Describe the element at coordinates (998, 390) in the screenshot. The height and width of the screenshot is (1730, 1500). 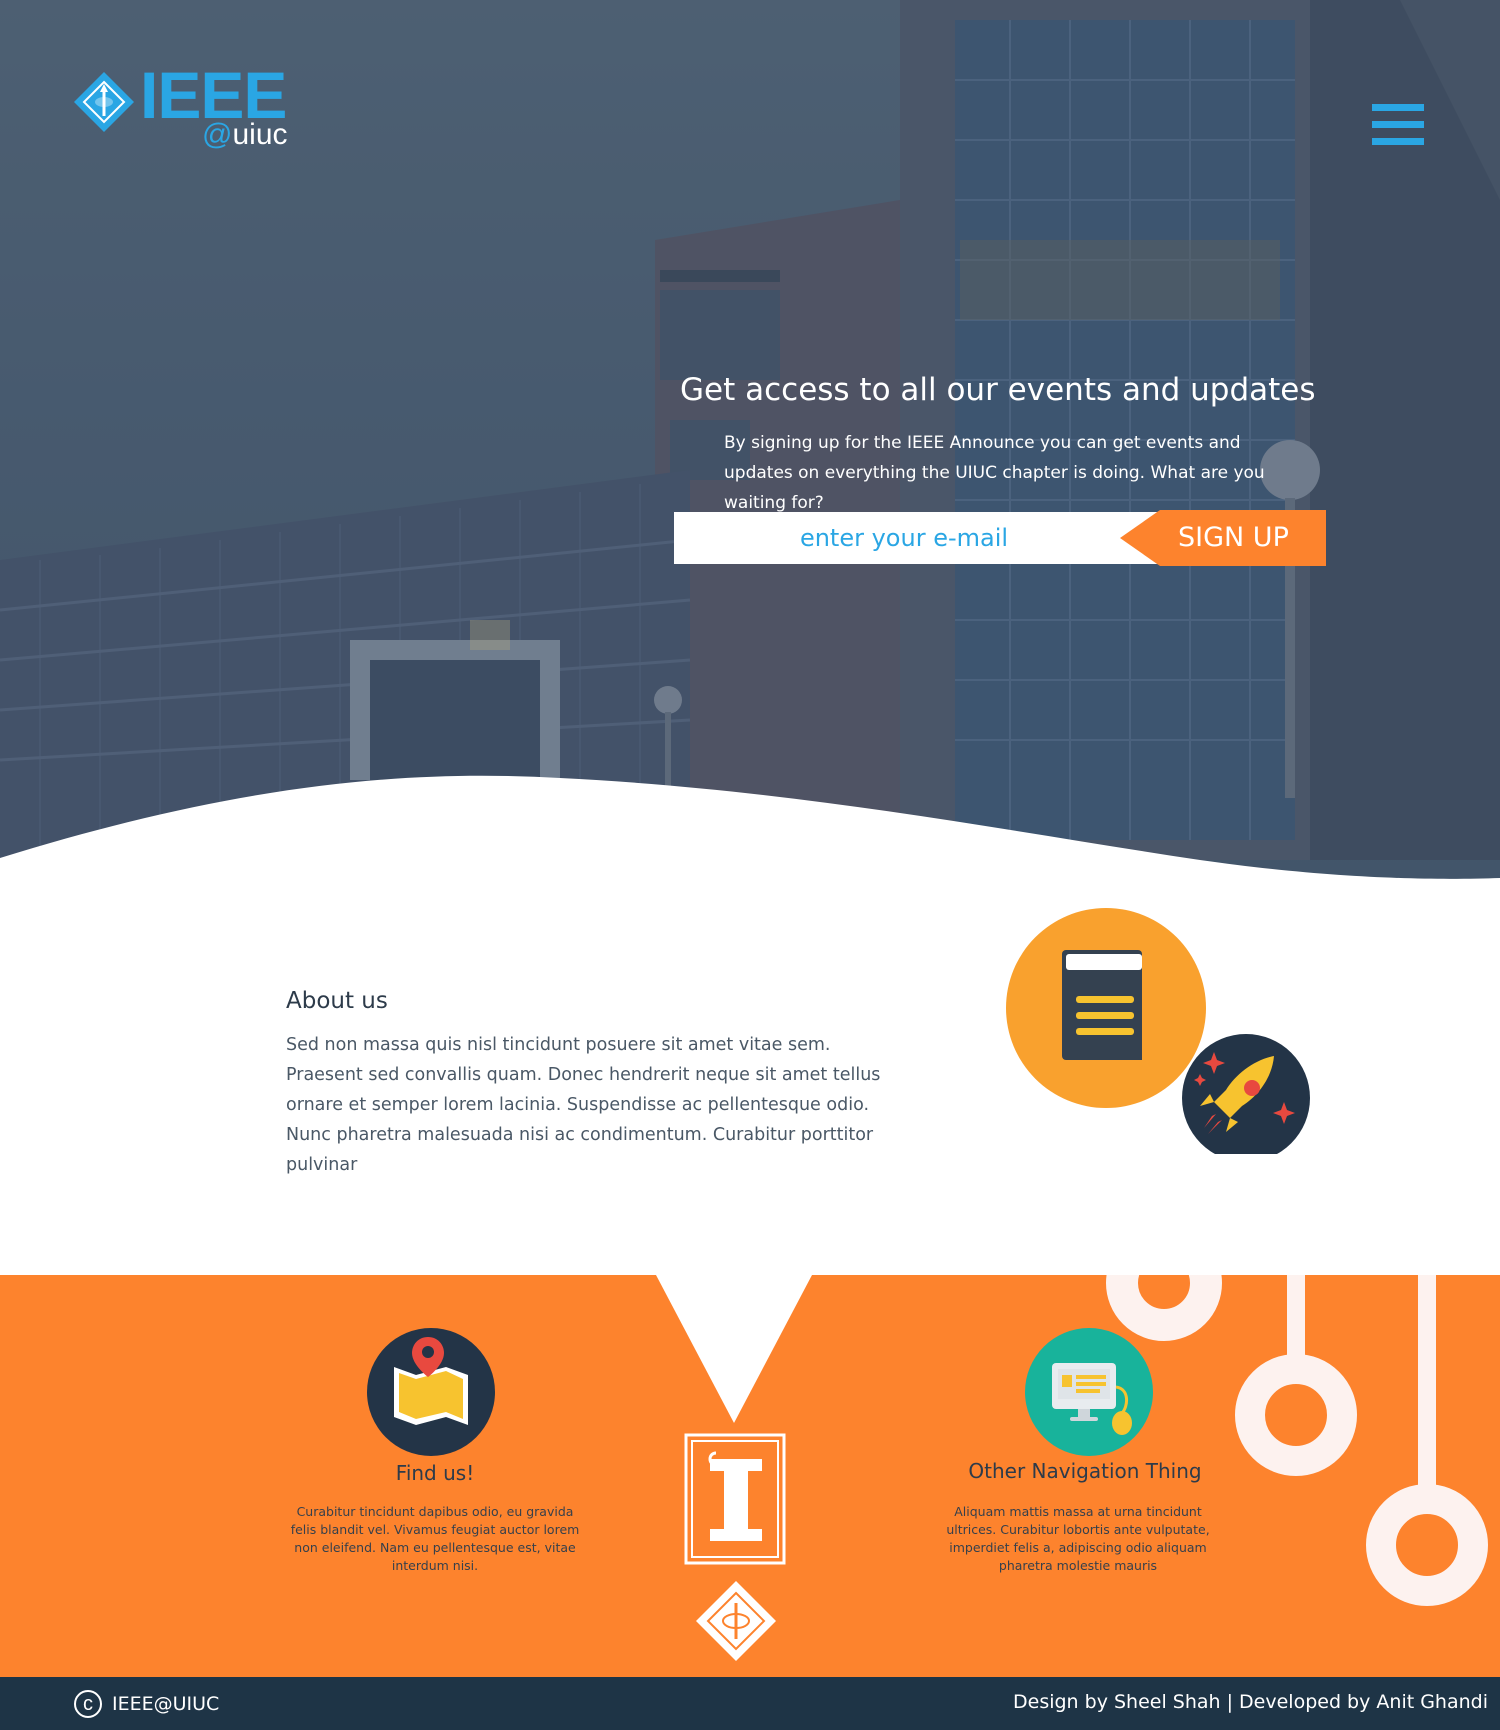
I see `signup-heading: Get access to all our events and updates` at that location.